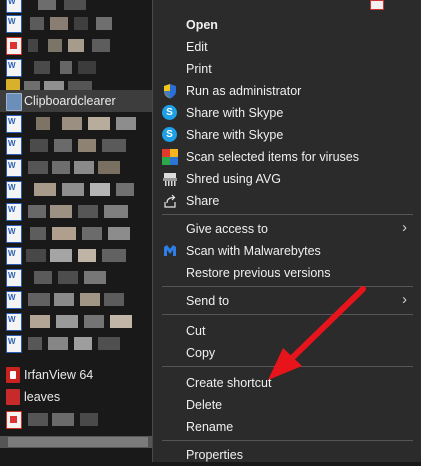 This screenshot has width=421, height=466. I want to click on malwarebytes-icon, so click(170, 251).